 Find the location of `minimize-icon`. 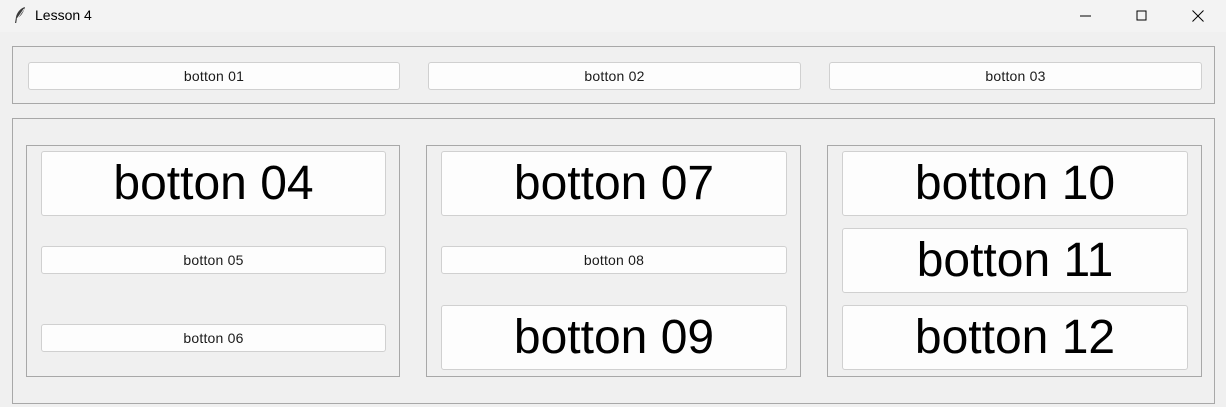

minimize-icon is located at coordinates (1085, 16).